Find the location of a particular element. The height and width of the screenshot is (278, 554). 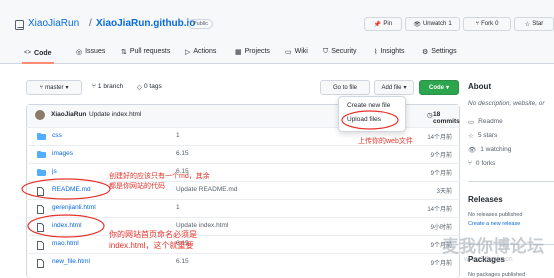

issue-icon: ◎ is located at coordinates (79, 52).